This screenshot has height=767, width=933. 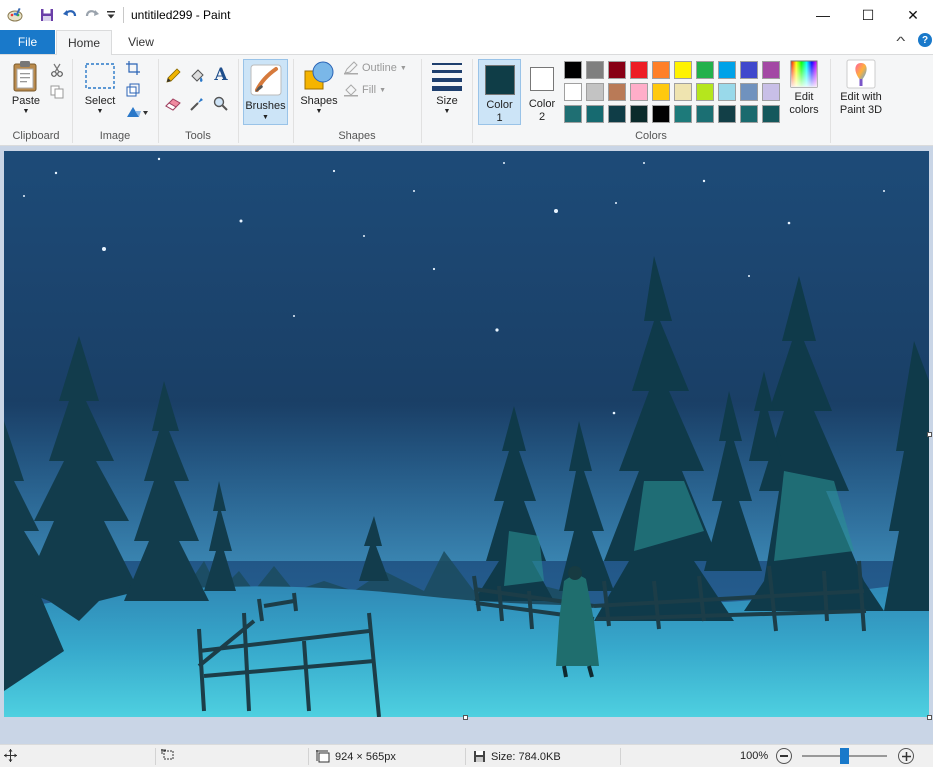 What do you see at coordinates (319, 112) in the screenshot?
I see `shapes-dropdown-icon: ▼` at bounding box center [319, 112].